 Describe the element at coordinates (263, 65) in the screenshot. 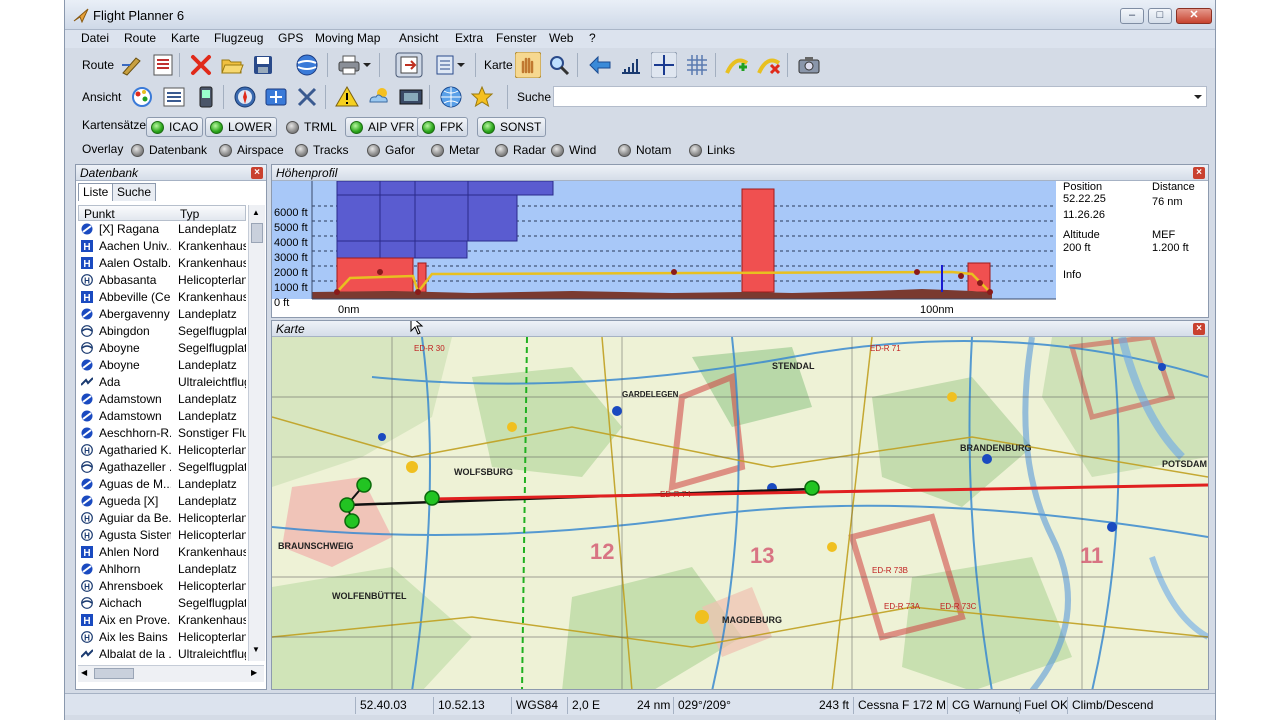

I see `save-icon` at that location.